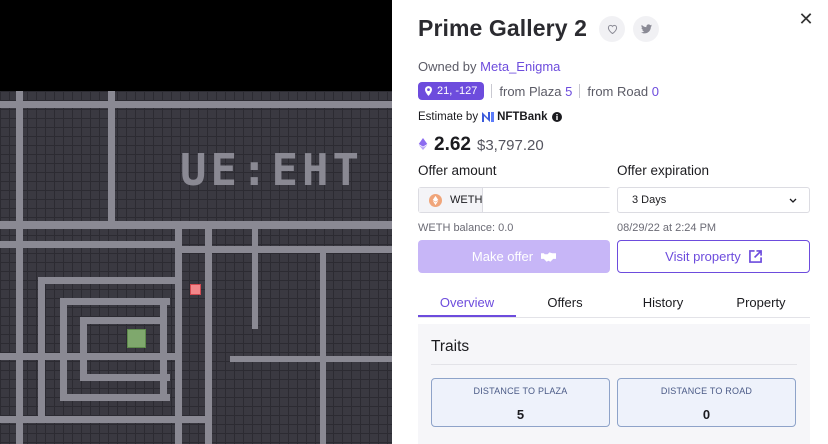 The height and width of the screenshot is (444, 828). I want to click on coordinates-badge: 21, -127, so click(451, 91).